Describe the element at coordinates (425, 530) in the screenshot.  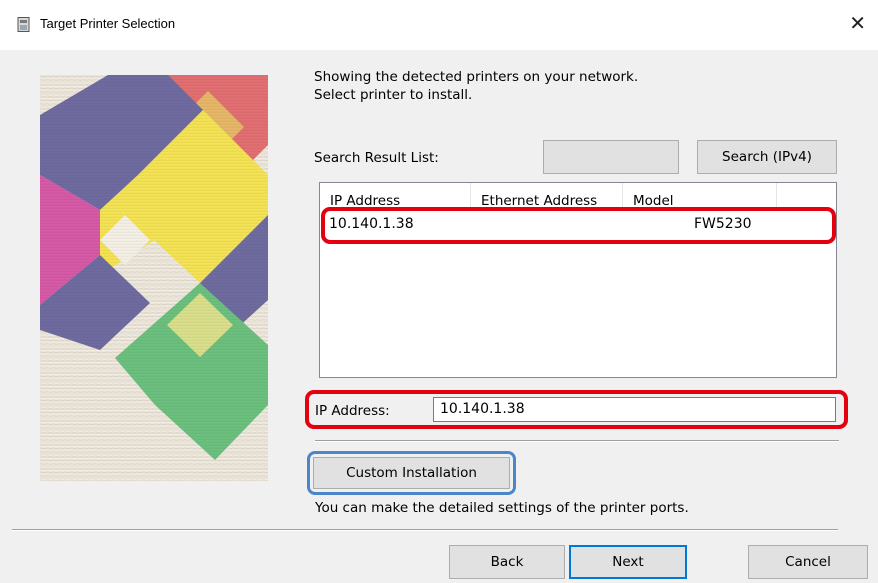
I see `footer-divider` at that location.